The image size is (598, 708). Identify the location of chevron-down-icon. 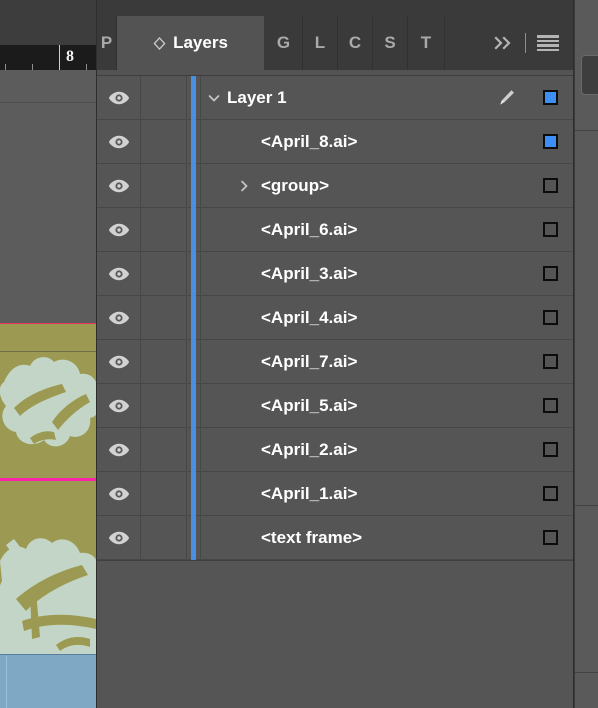
(214, 98).